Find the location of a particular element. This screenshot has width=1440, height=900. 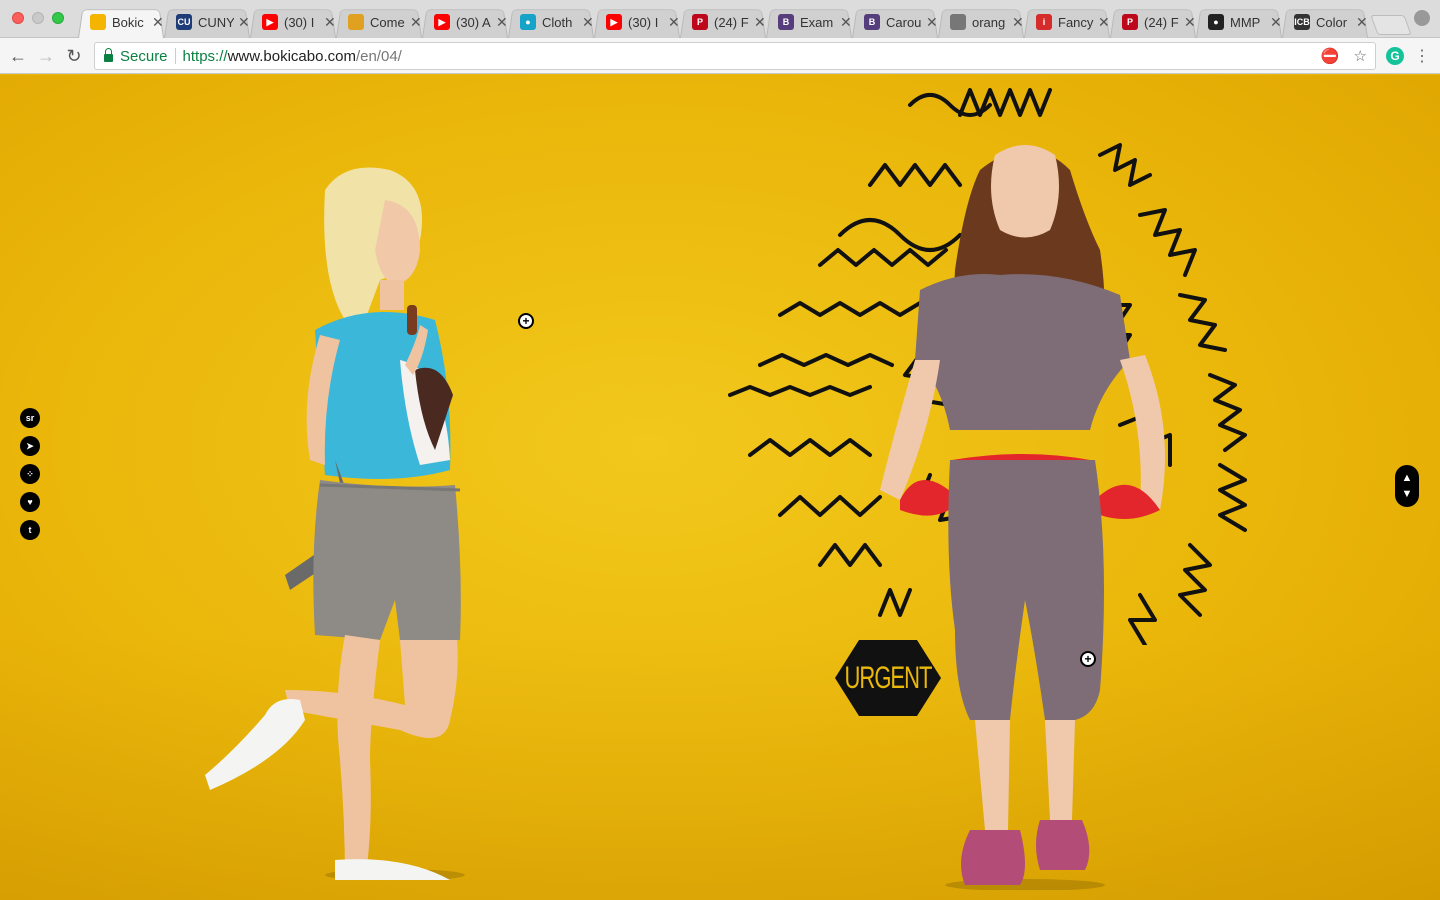

browser-menu-icon: ⋮ is located at coordinates (1422, 56).